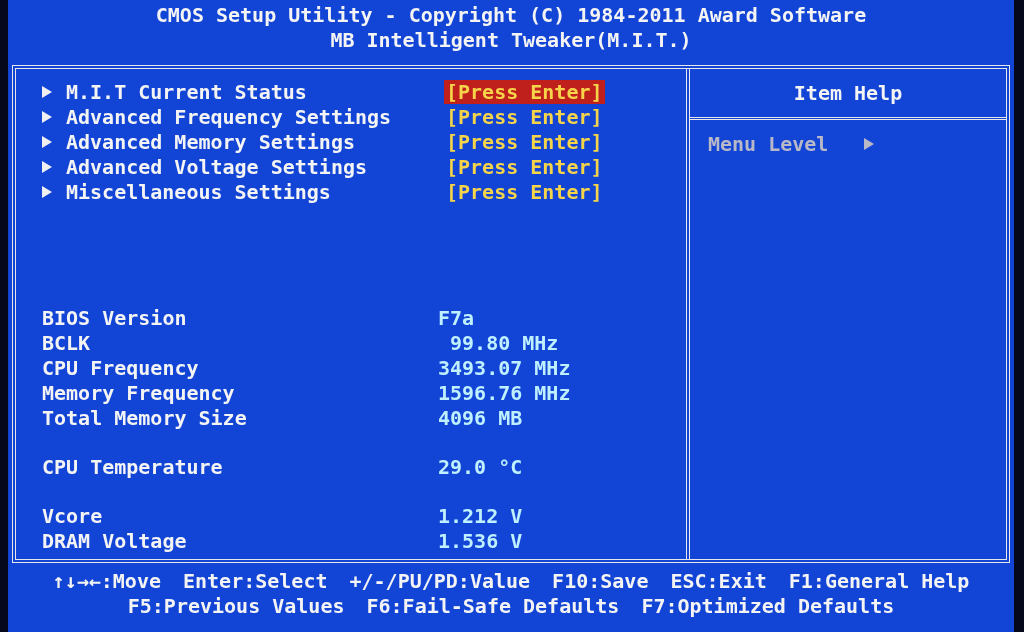 The image size is (1024, 632). Describe the element at coordinates (139, 392) in the screenshot. I see `info-label: Memory Frequency` at that location.